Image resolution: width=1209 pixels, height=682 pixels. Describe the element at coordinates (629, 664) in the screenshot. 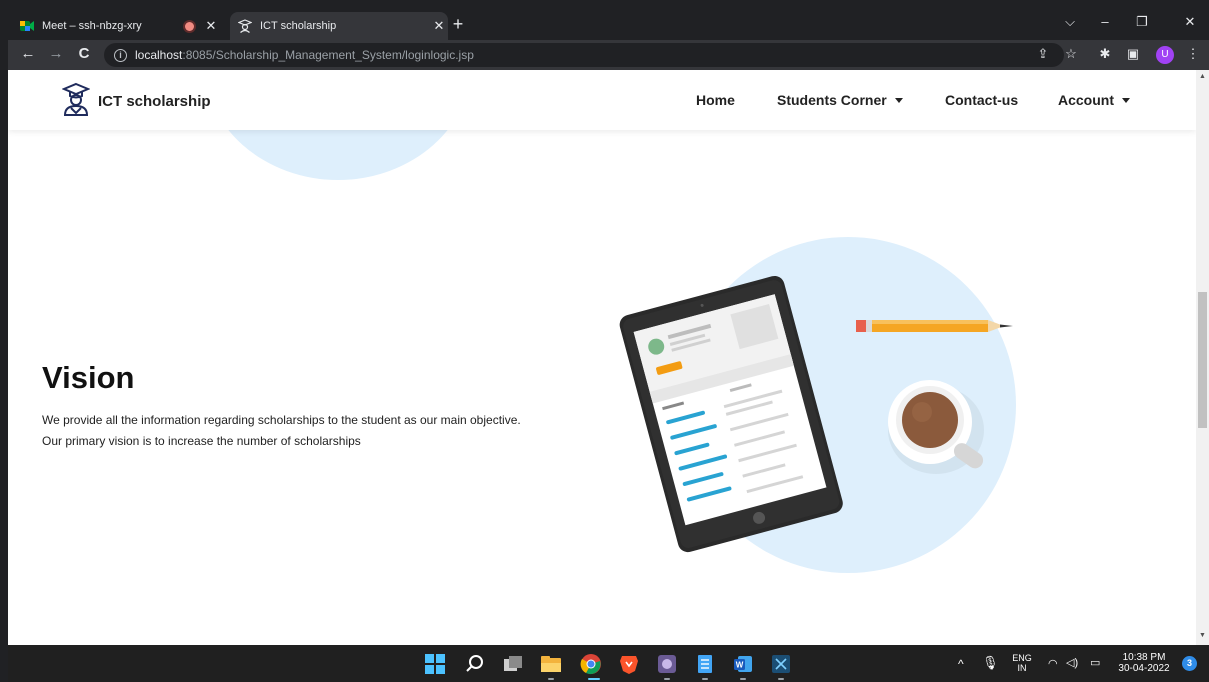

I see `brave-icon` at that location.